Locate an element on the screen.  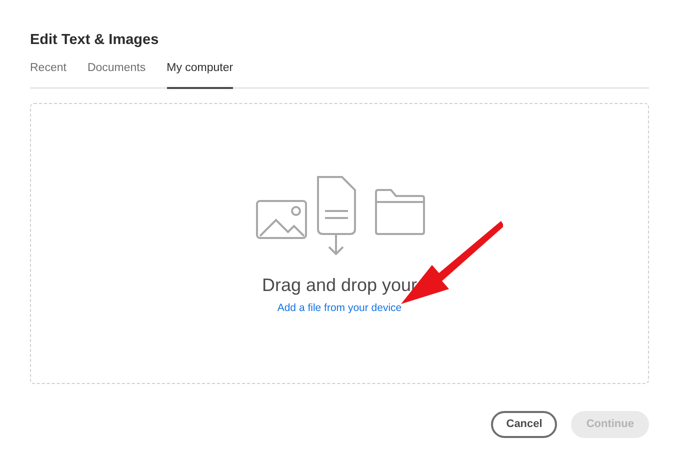
tab: My computer is located at coordinates (200, 74).